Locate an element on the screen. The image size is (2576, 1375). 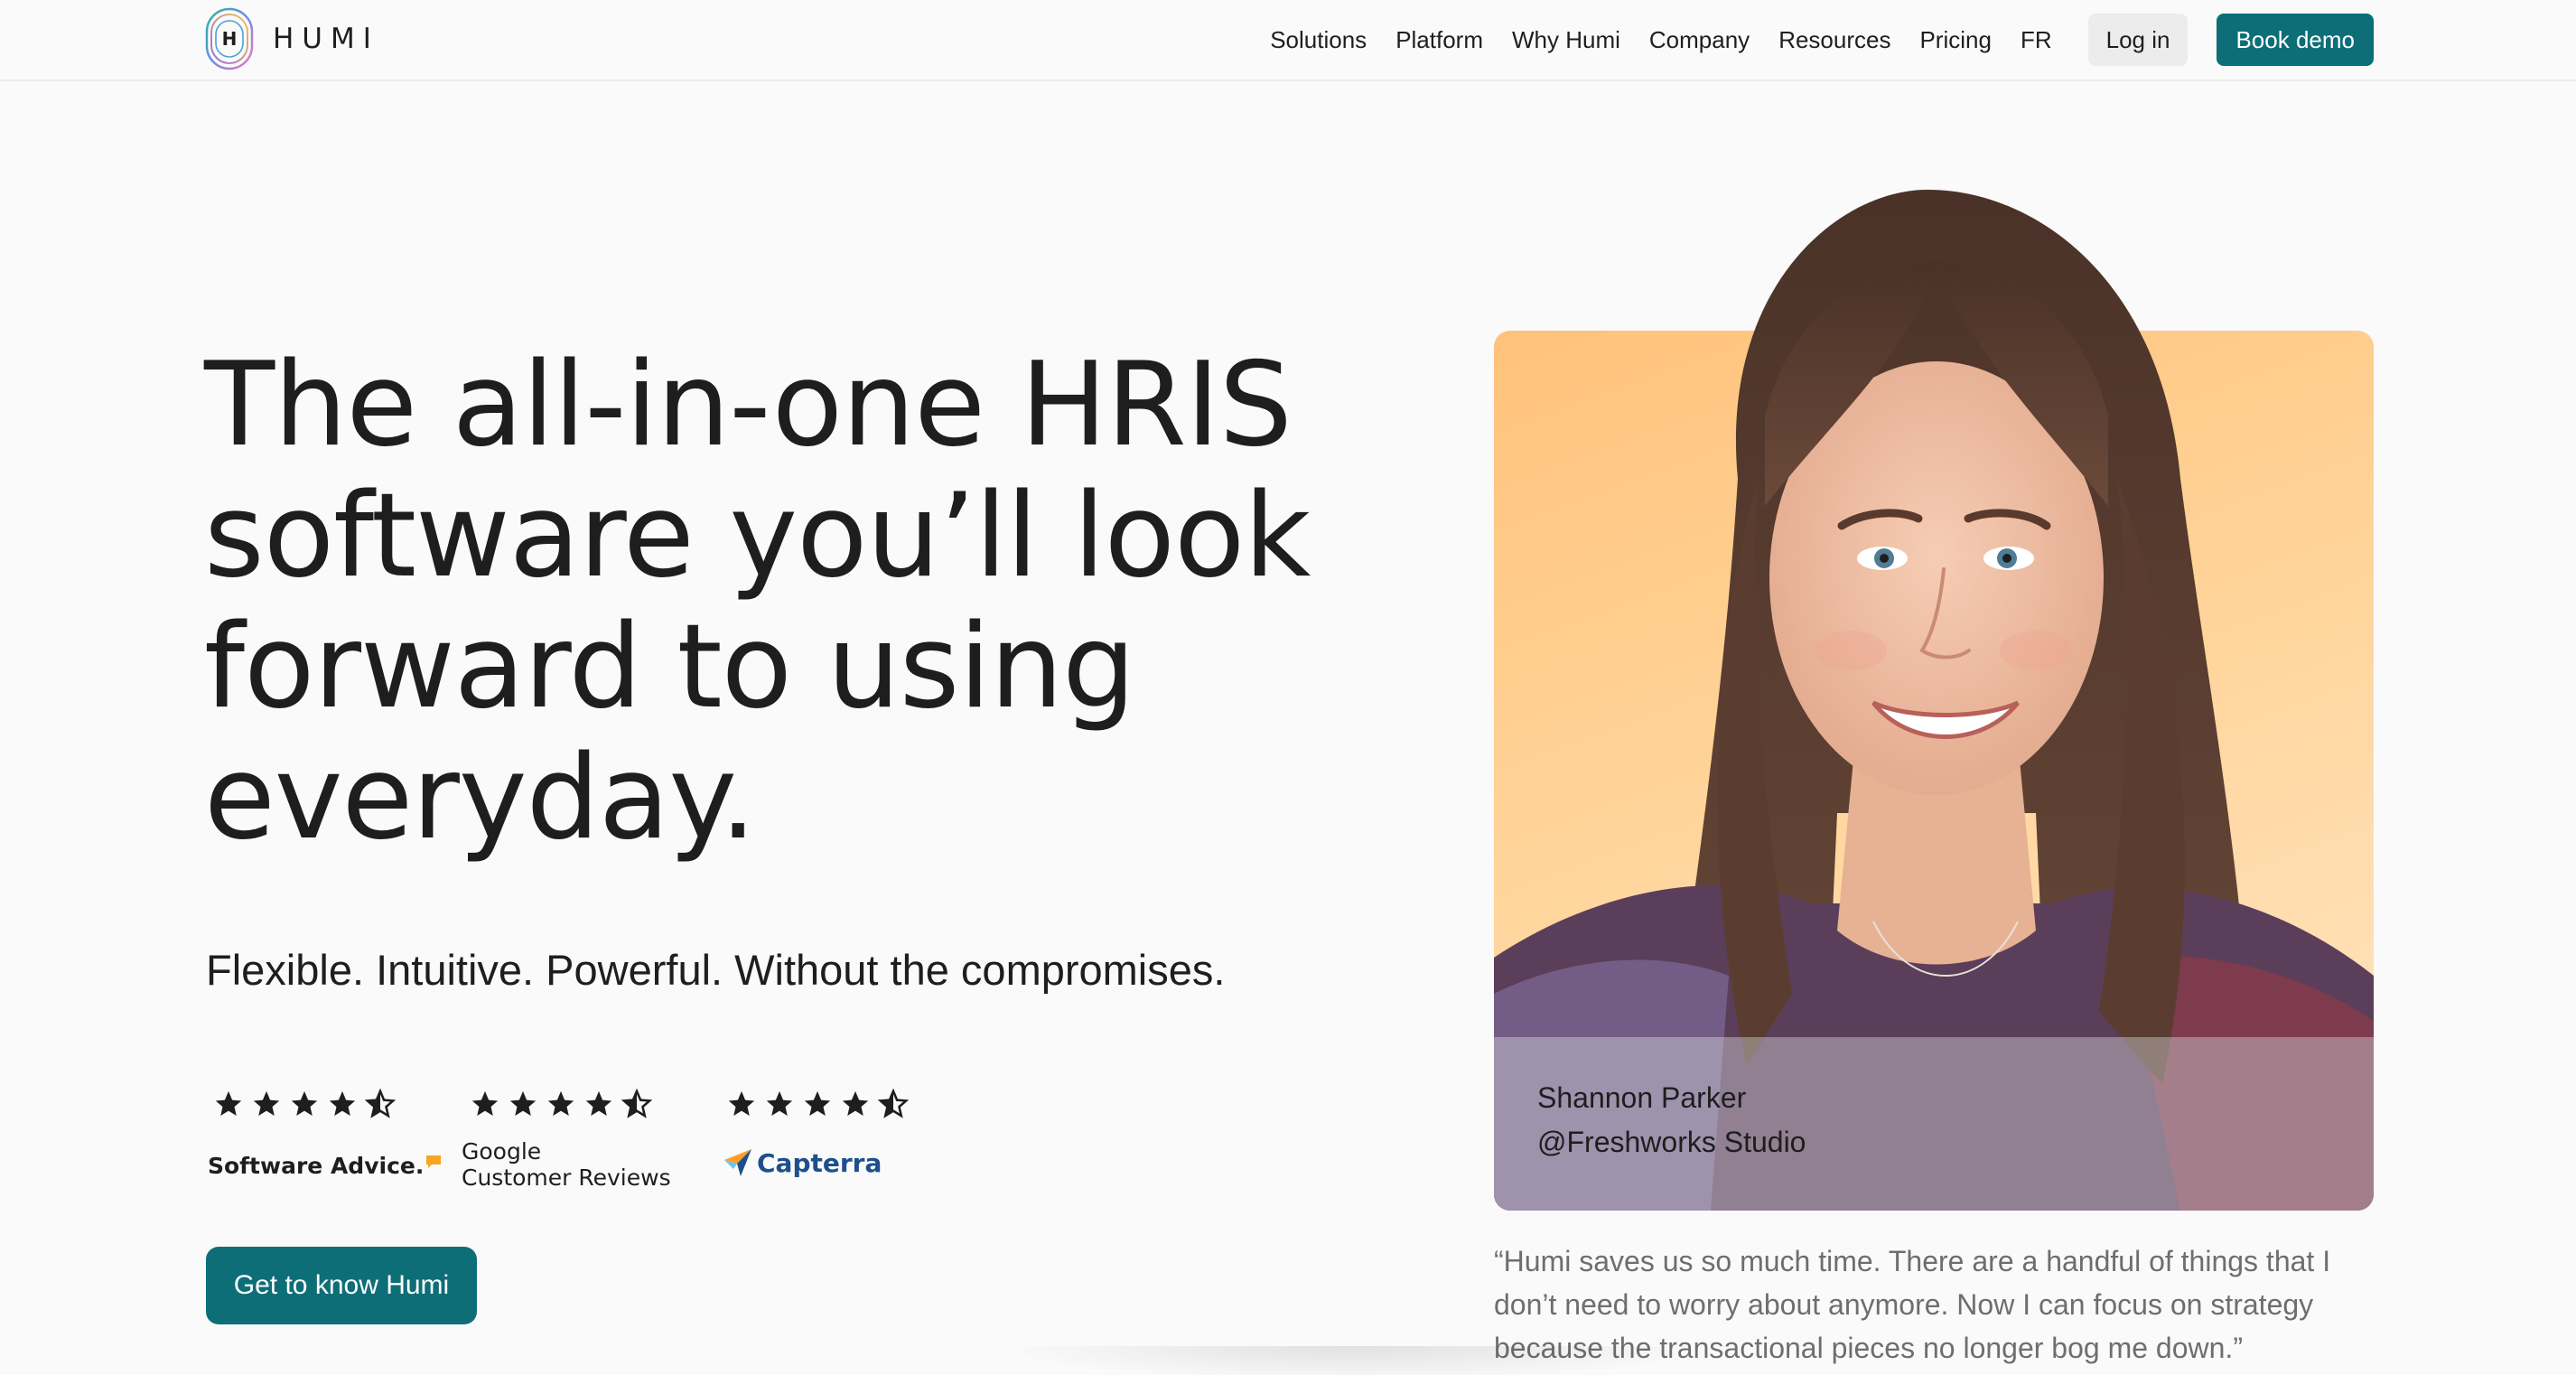
humi-logo: H HUMI is located at coordinates (291, 38).